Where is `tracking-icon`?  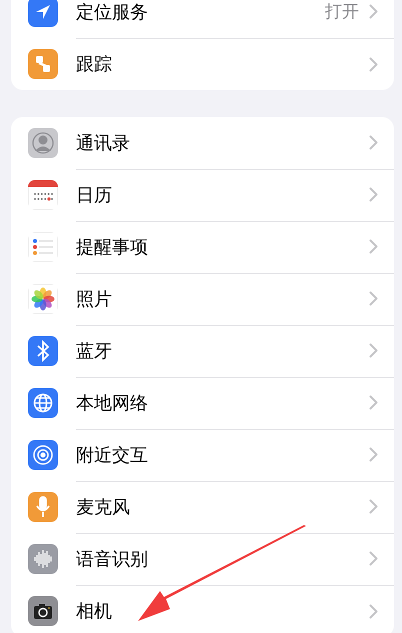 tracking-icon is located at coordinates (43, 64).